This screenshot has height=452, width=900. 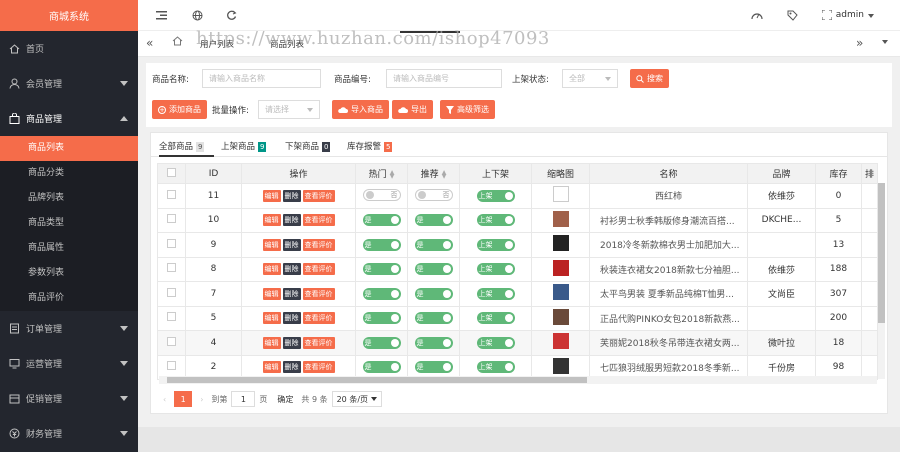 I want to click on vertical-scrollbar, so click(x=881, y=281).